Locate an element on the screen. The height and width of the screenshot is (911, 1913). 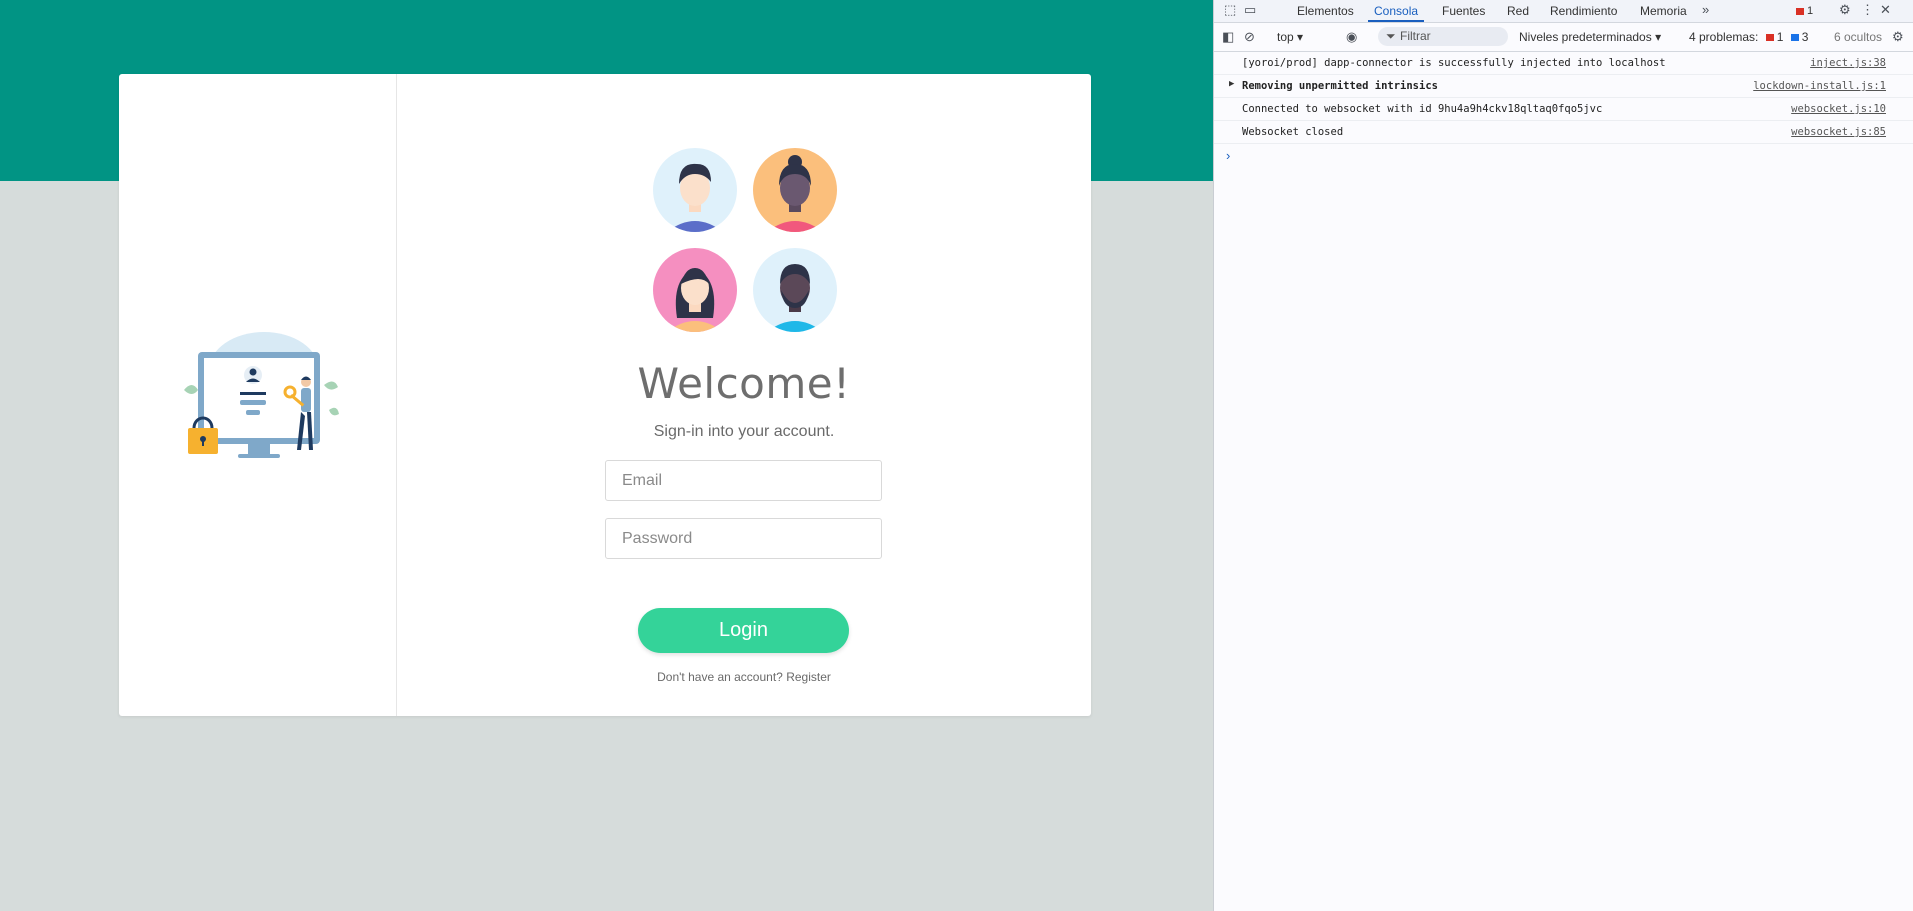
error-count: 1 is located at coordinates (1810, 11).